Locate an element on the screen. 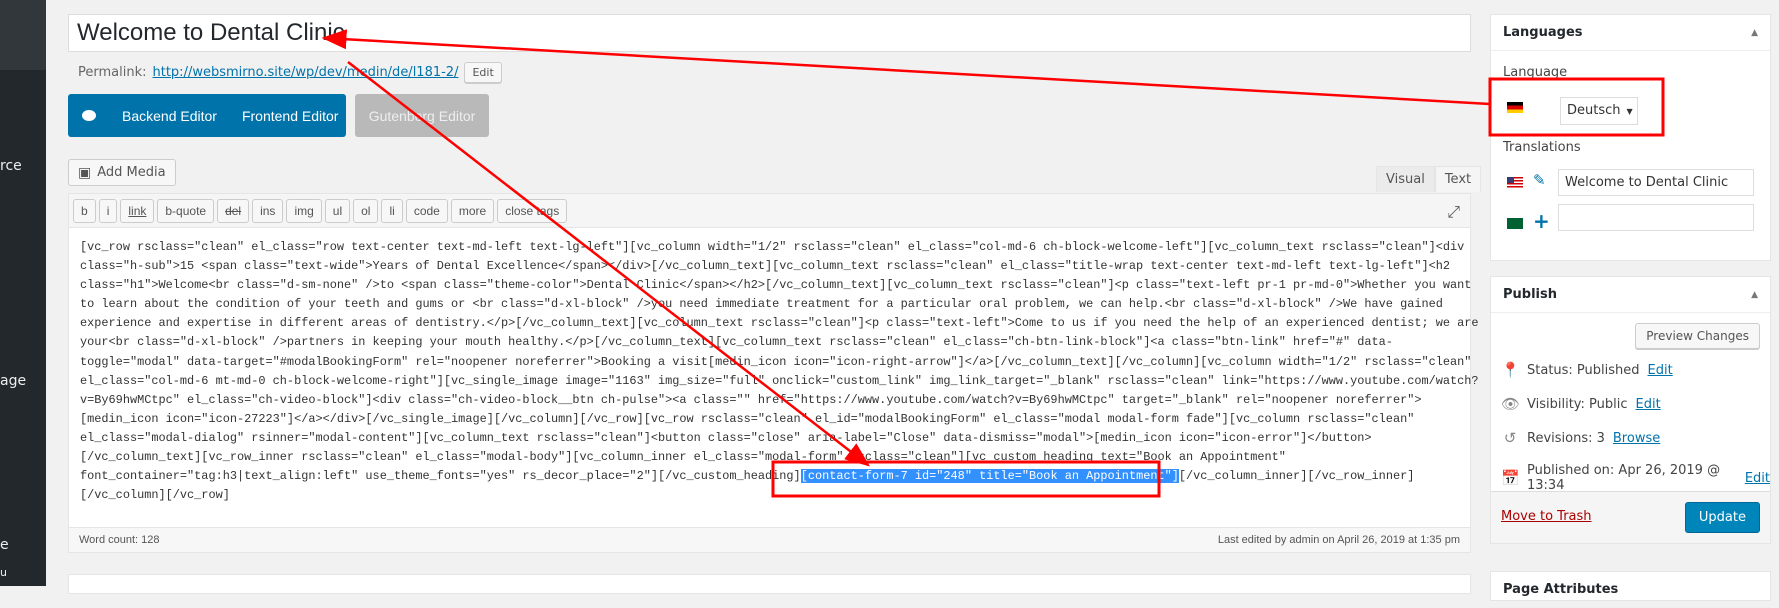  move-to-trash-link: Move to Trash is located at coordinates (1546, 516).